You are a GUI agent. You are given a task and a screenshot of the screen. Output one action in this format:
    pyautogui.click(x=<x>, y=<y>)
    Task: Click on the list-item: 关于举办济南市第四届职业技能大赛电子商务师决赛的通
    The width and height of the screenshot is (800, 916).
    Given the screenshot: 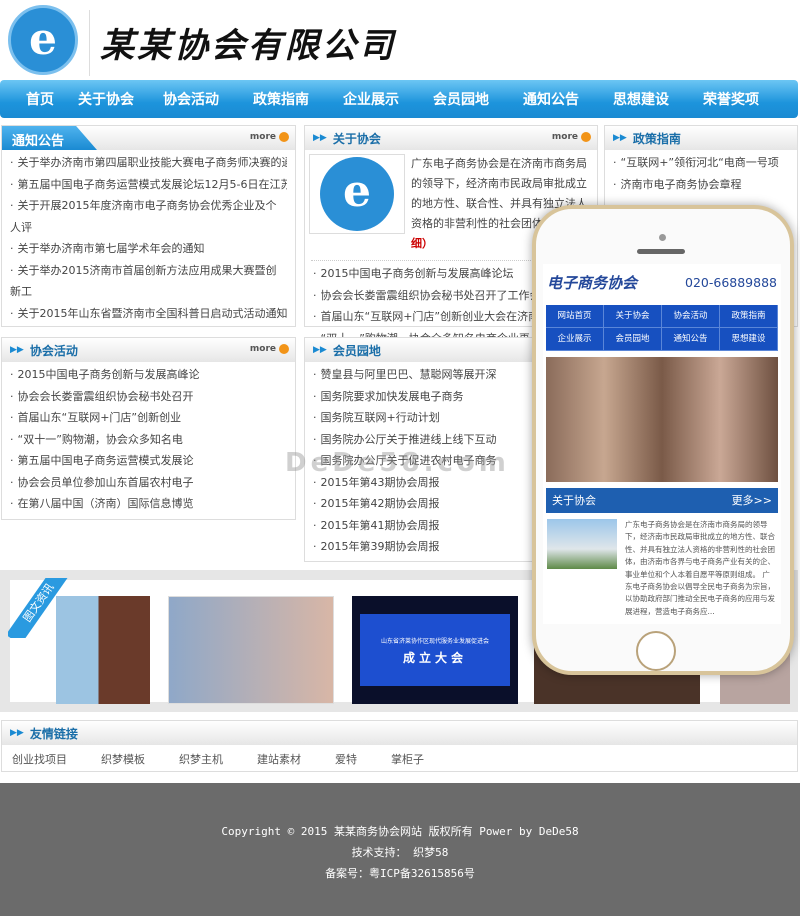 What is the action you would take?
    pyautogui.click(x=149, y=163)
    